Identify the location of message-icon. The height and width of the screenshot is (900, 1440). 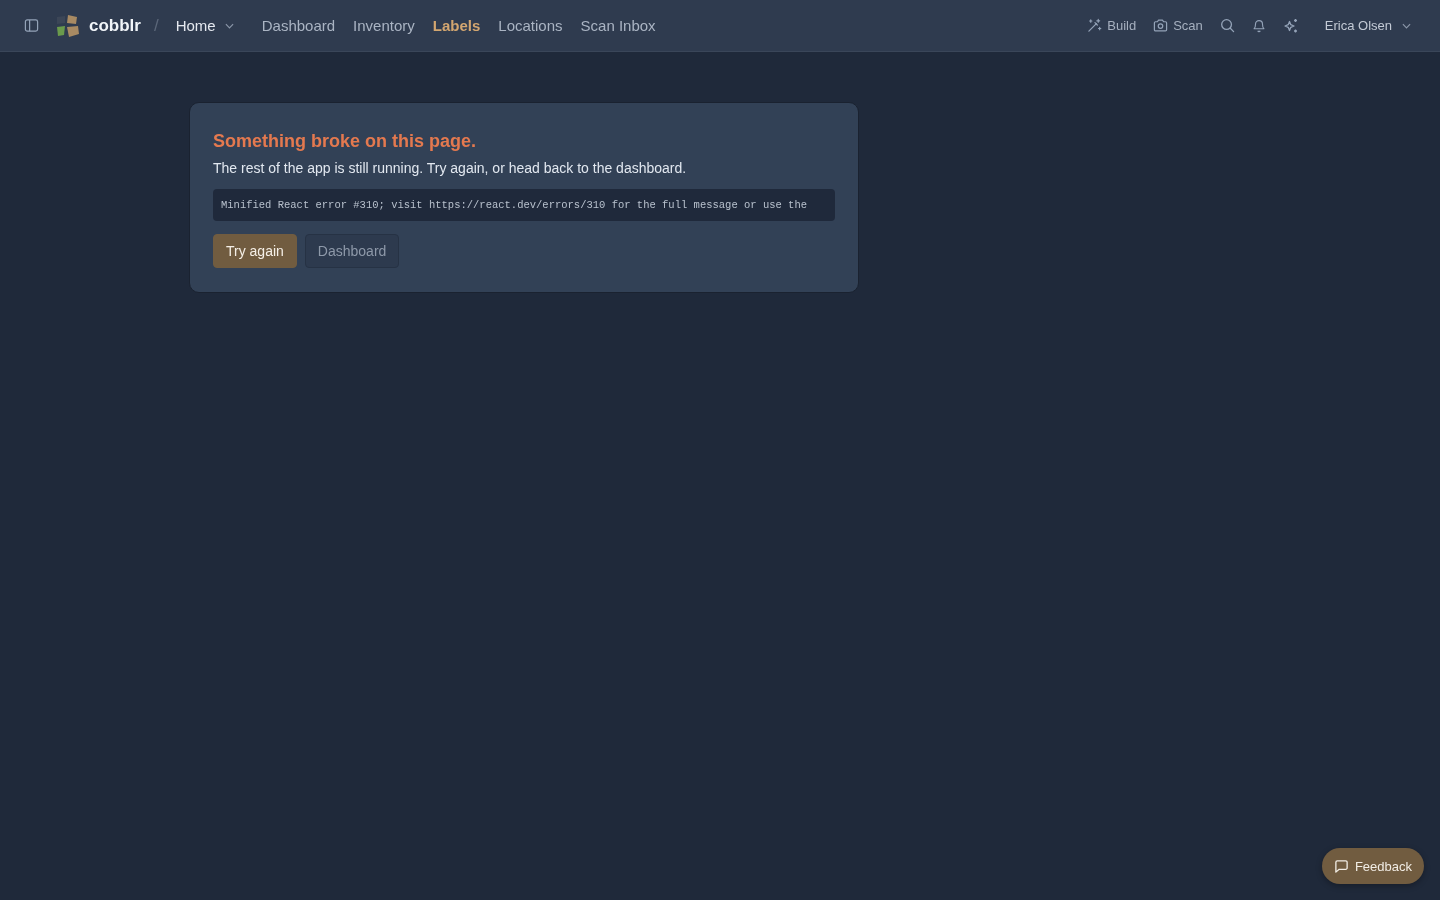
(1341, 866).